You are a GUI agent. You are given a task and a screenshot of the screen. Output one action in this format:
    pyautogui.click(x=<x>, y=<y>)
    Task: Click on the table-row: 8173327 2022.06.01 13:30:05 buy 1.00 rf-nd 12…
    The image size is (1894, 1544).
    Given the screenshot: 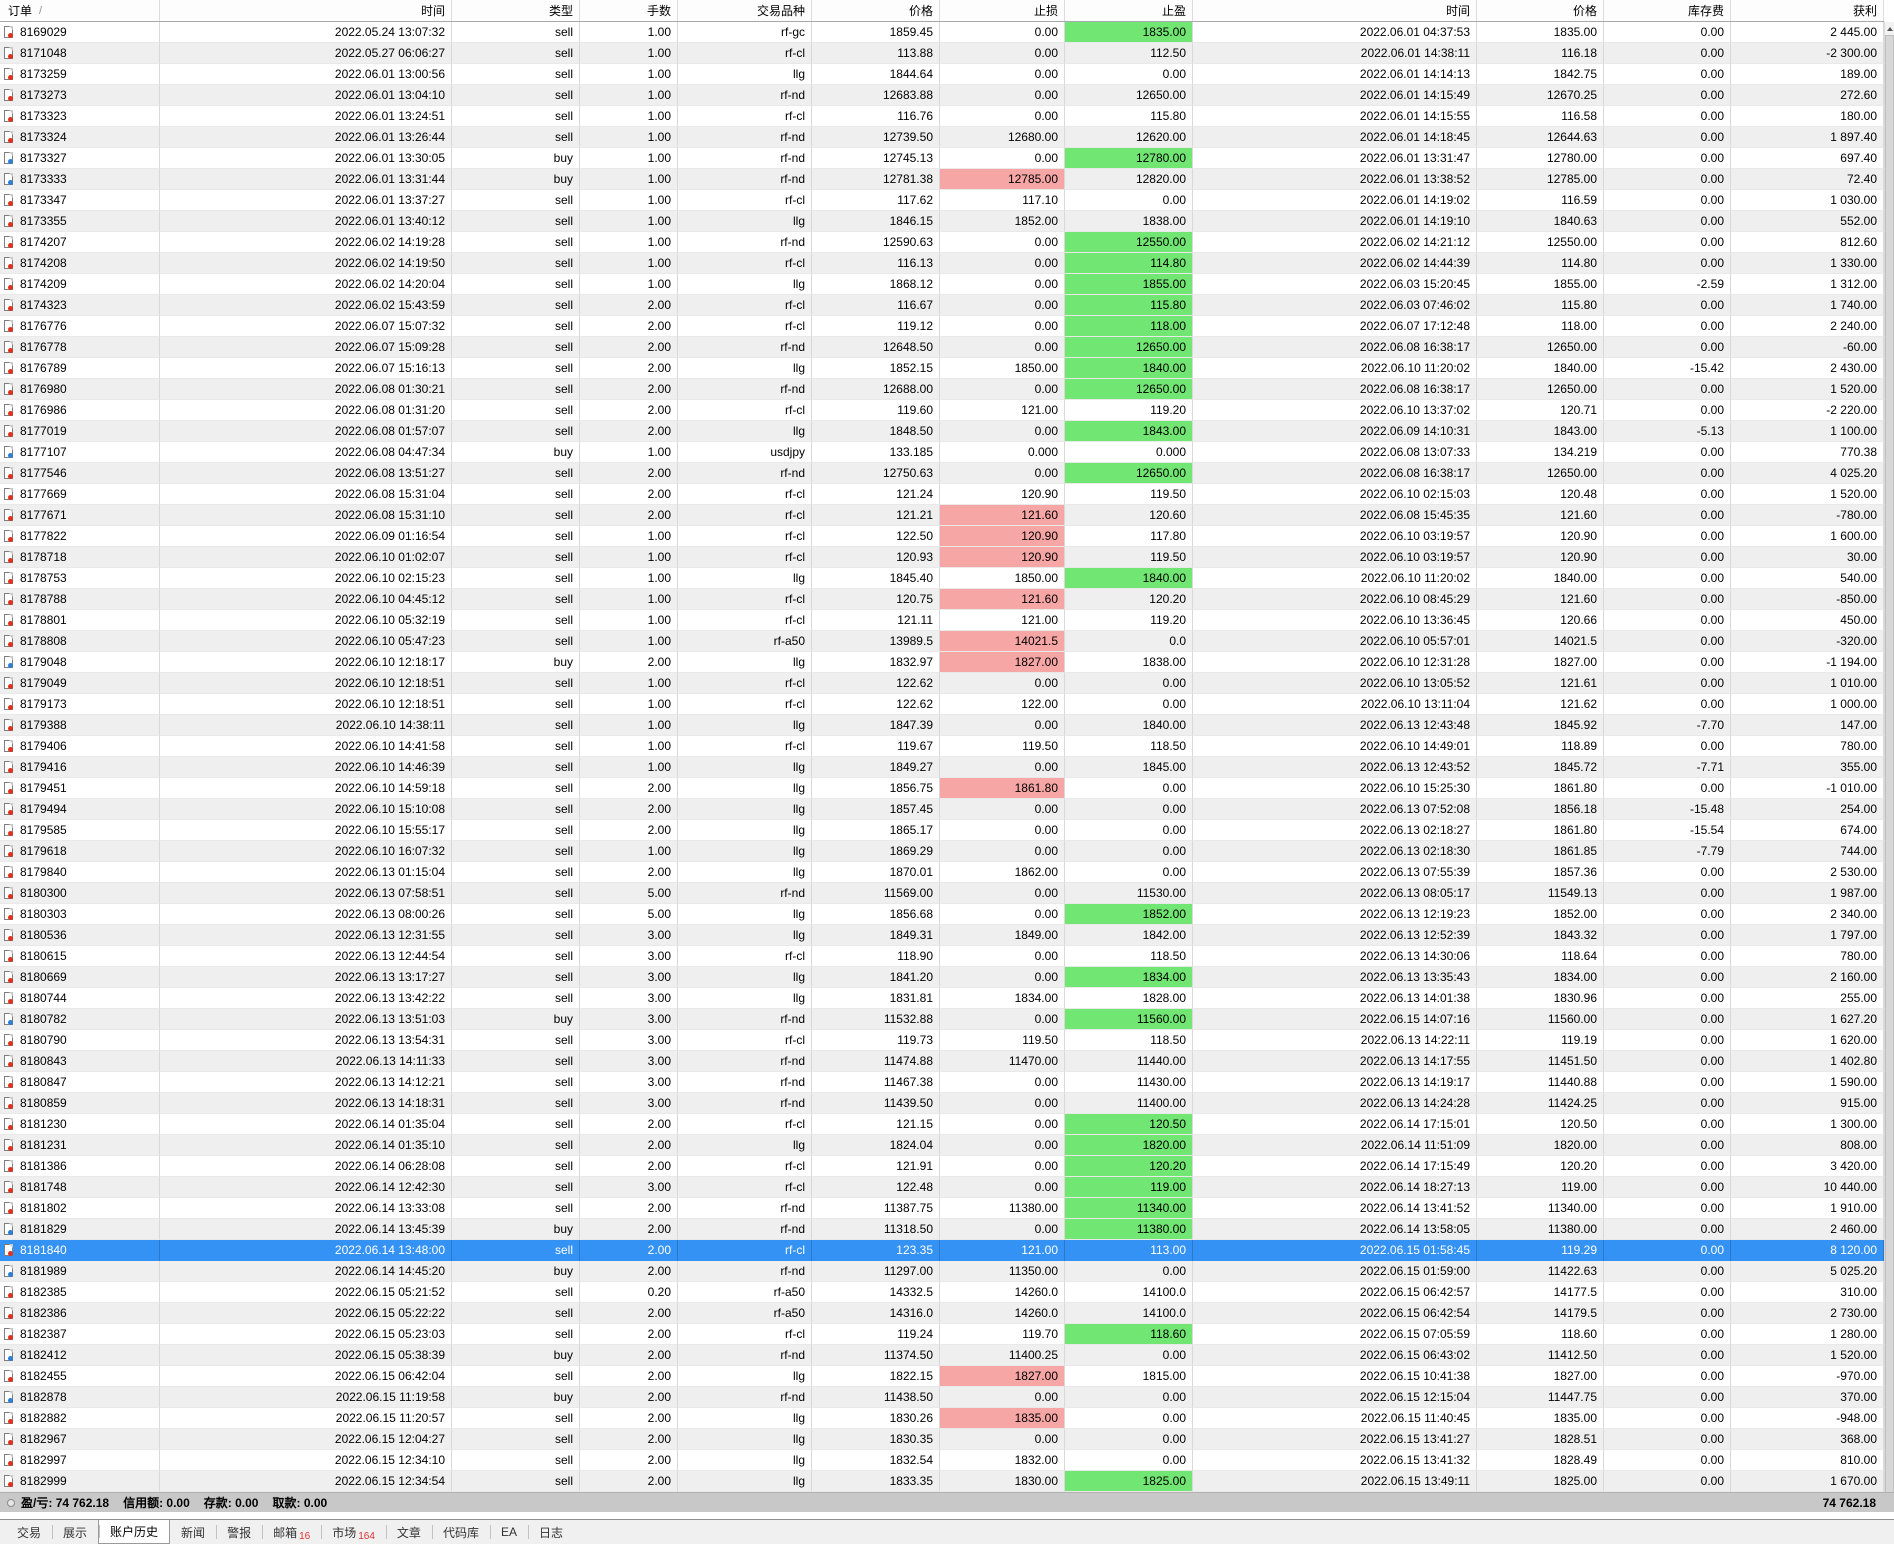 What is the action you would take?
    pyautogui.click(x=942, y=158)
    